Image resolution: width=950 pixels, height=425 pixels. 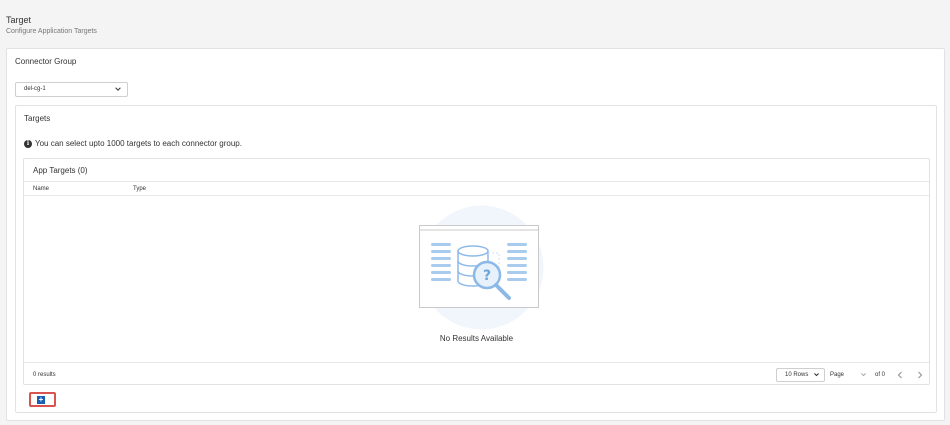 I want to click on page-header: Target Configure Application Targets, so click(x=51, y=25).